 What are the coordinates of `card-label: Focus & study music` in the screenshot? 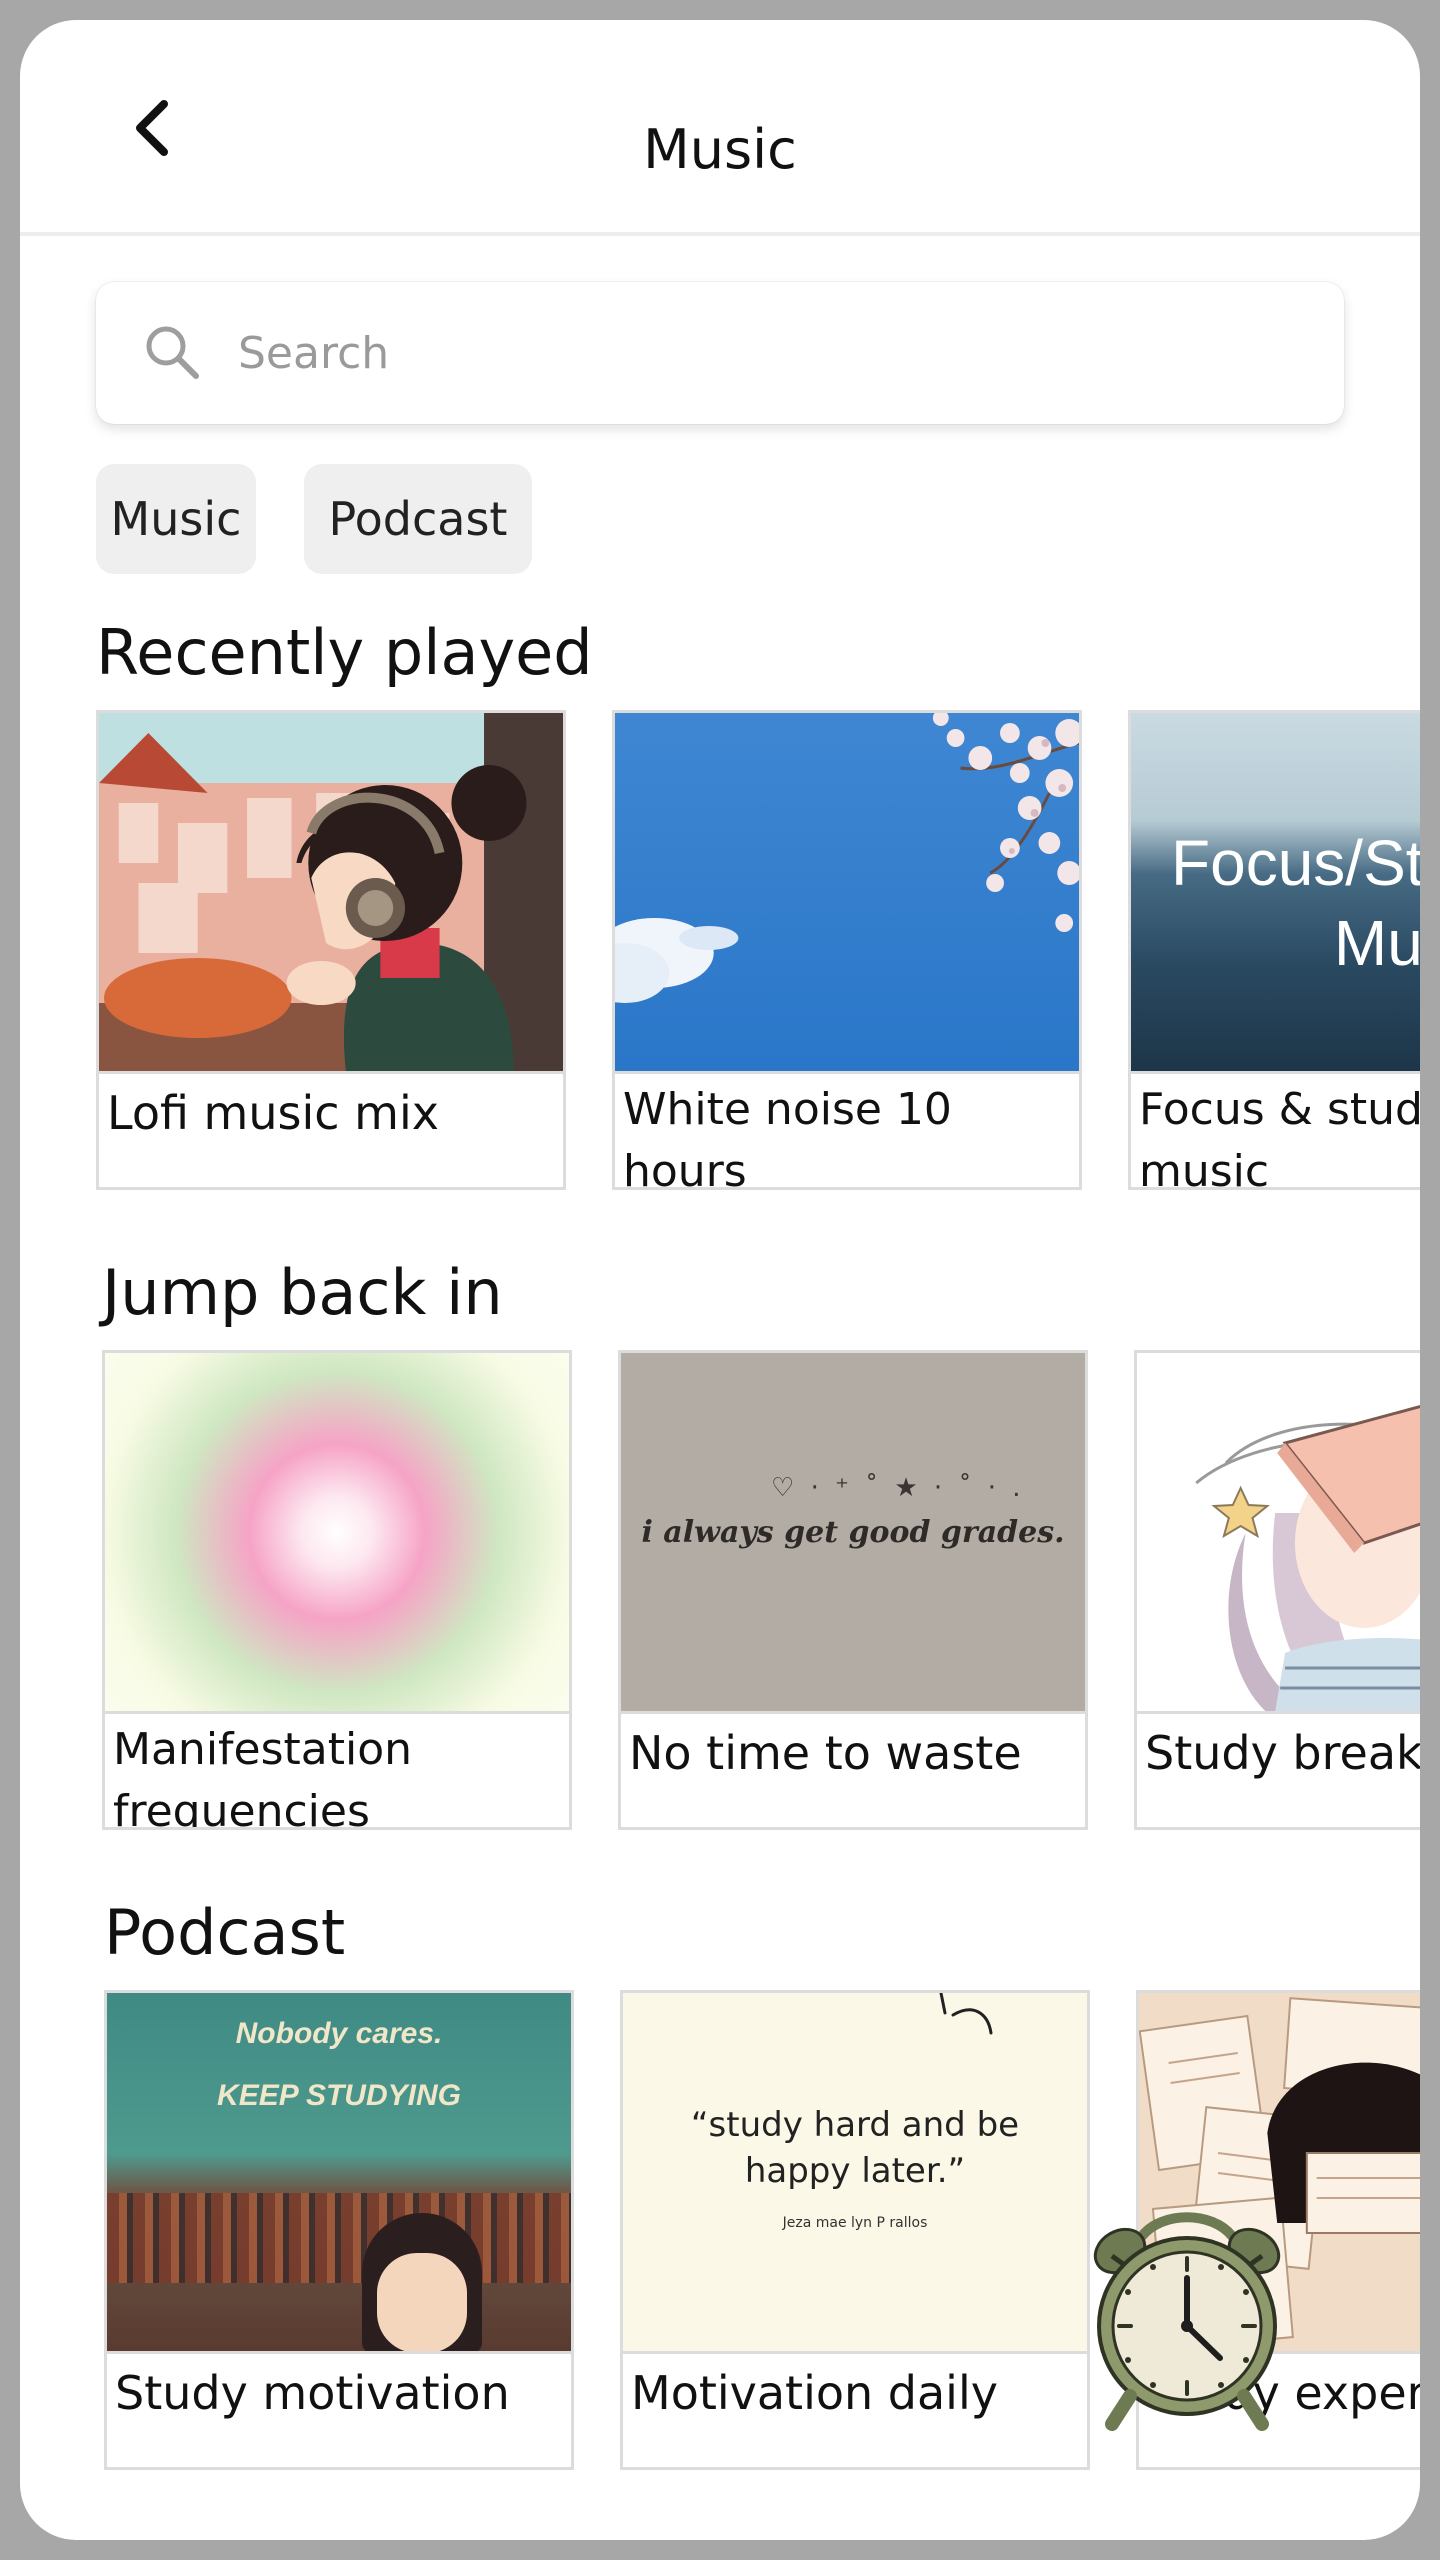 It's located at (1279, 1137).